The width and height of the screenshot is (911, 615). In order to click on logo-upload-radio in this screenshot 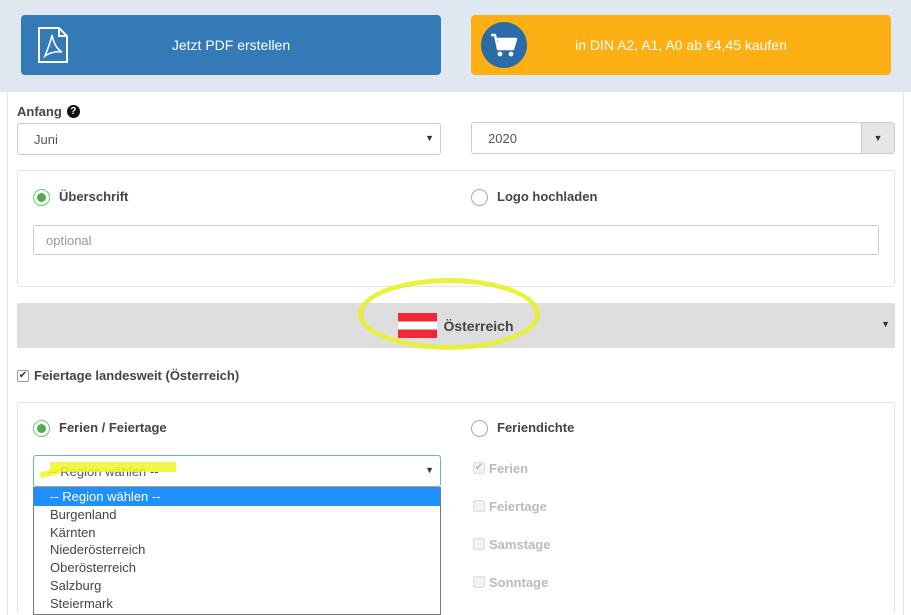, I will do `click(479, 197)`.